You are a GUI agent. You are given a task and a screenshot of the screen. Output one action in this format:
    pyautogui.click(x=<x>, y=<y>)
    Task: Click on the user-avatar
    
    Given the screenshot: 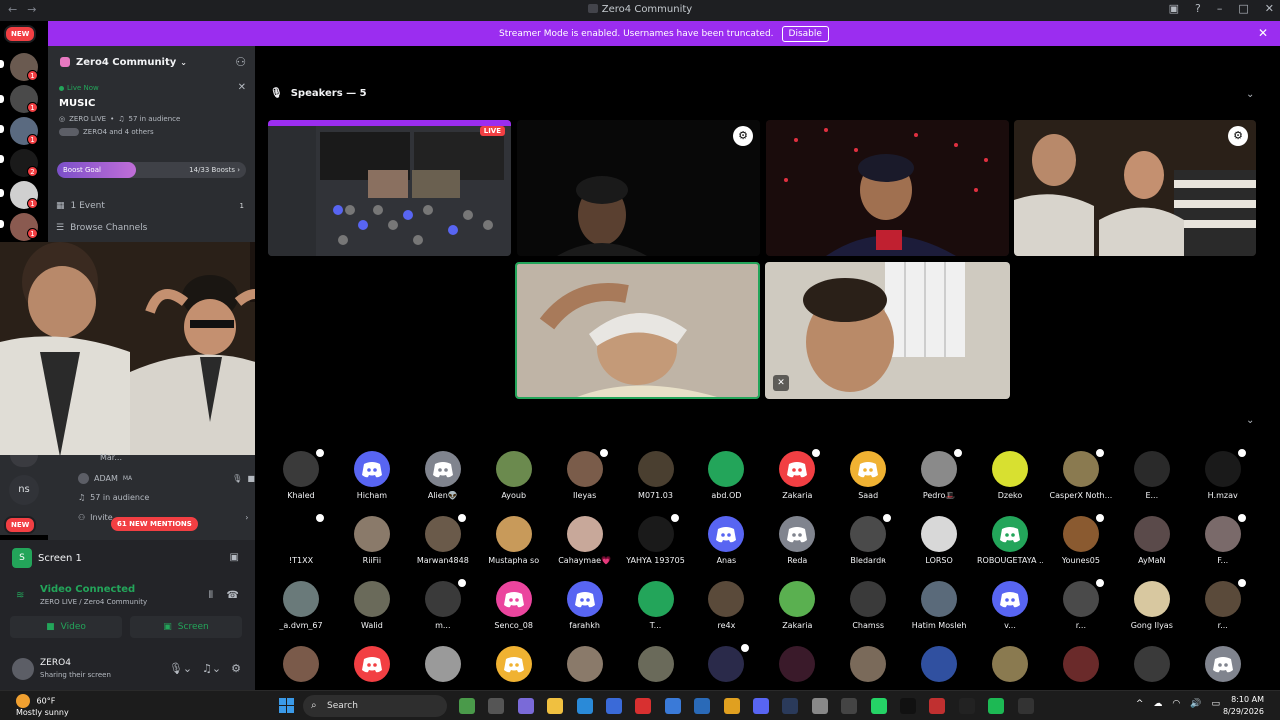 What is the action you would take?
    pyautogui.click(x=23, y=669)
    